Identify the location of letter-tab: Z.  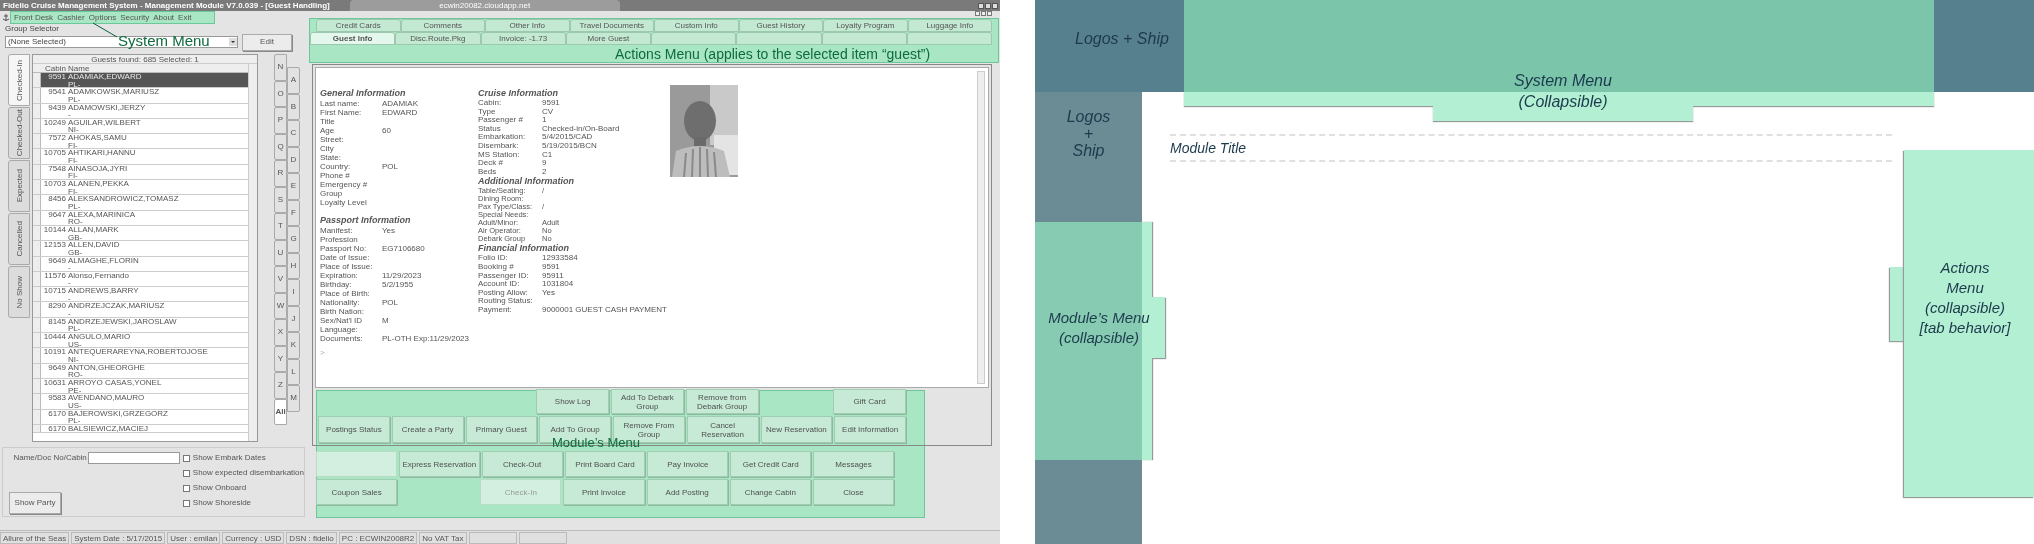
(280, 385).